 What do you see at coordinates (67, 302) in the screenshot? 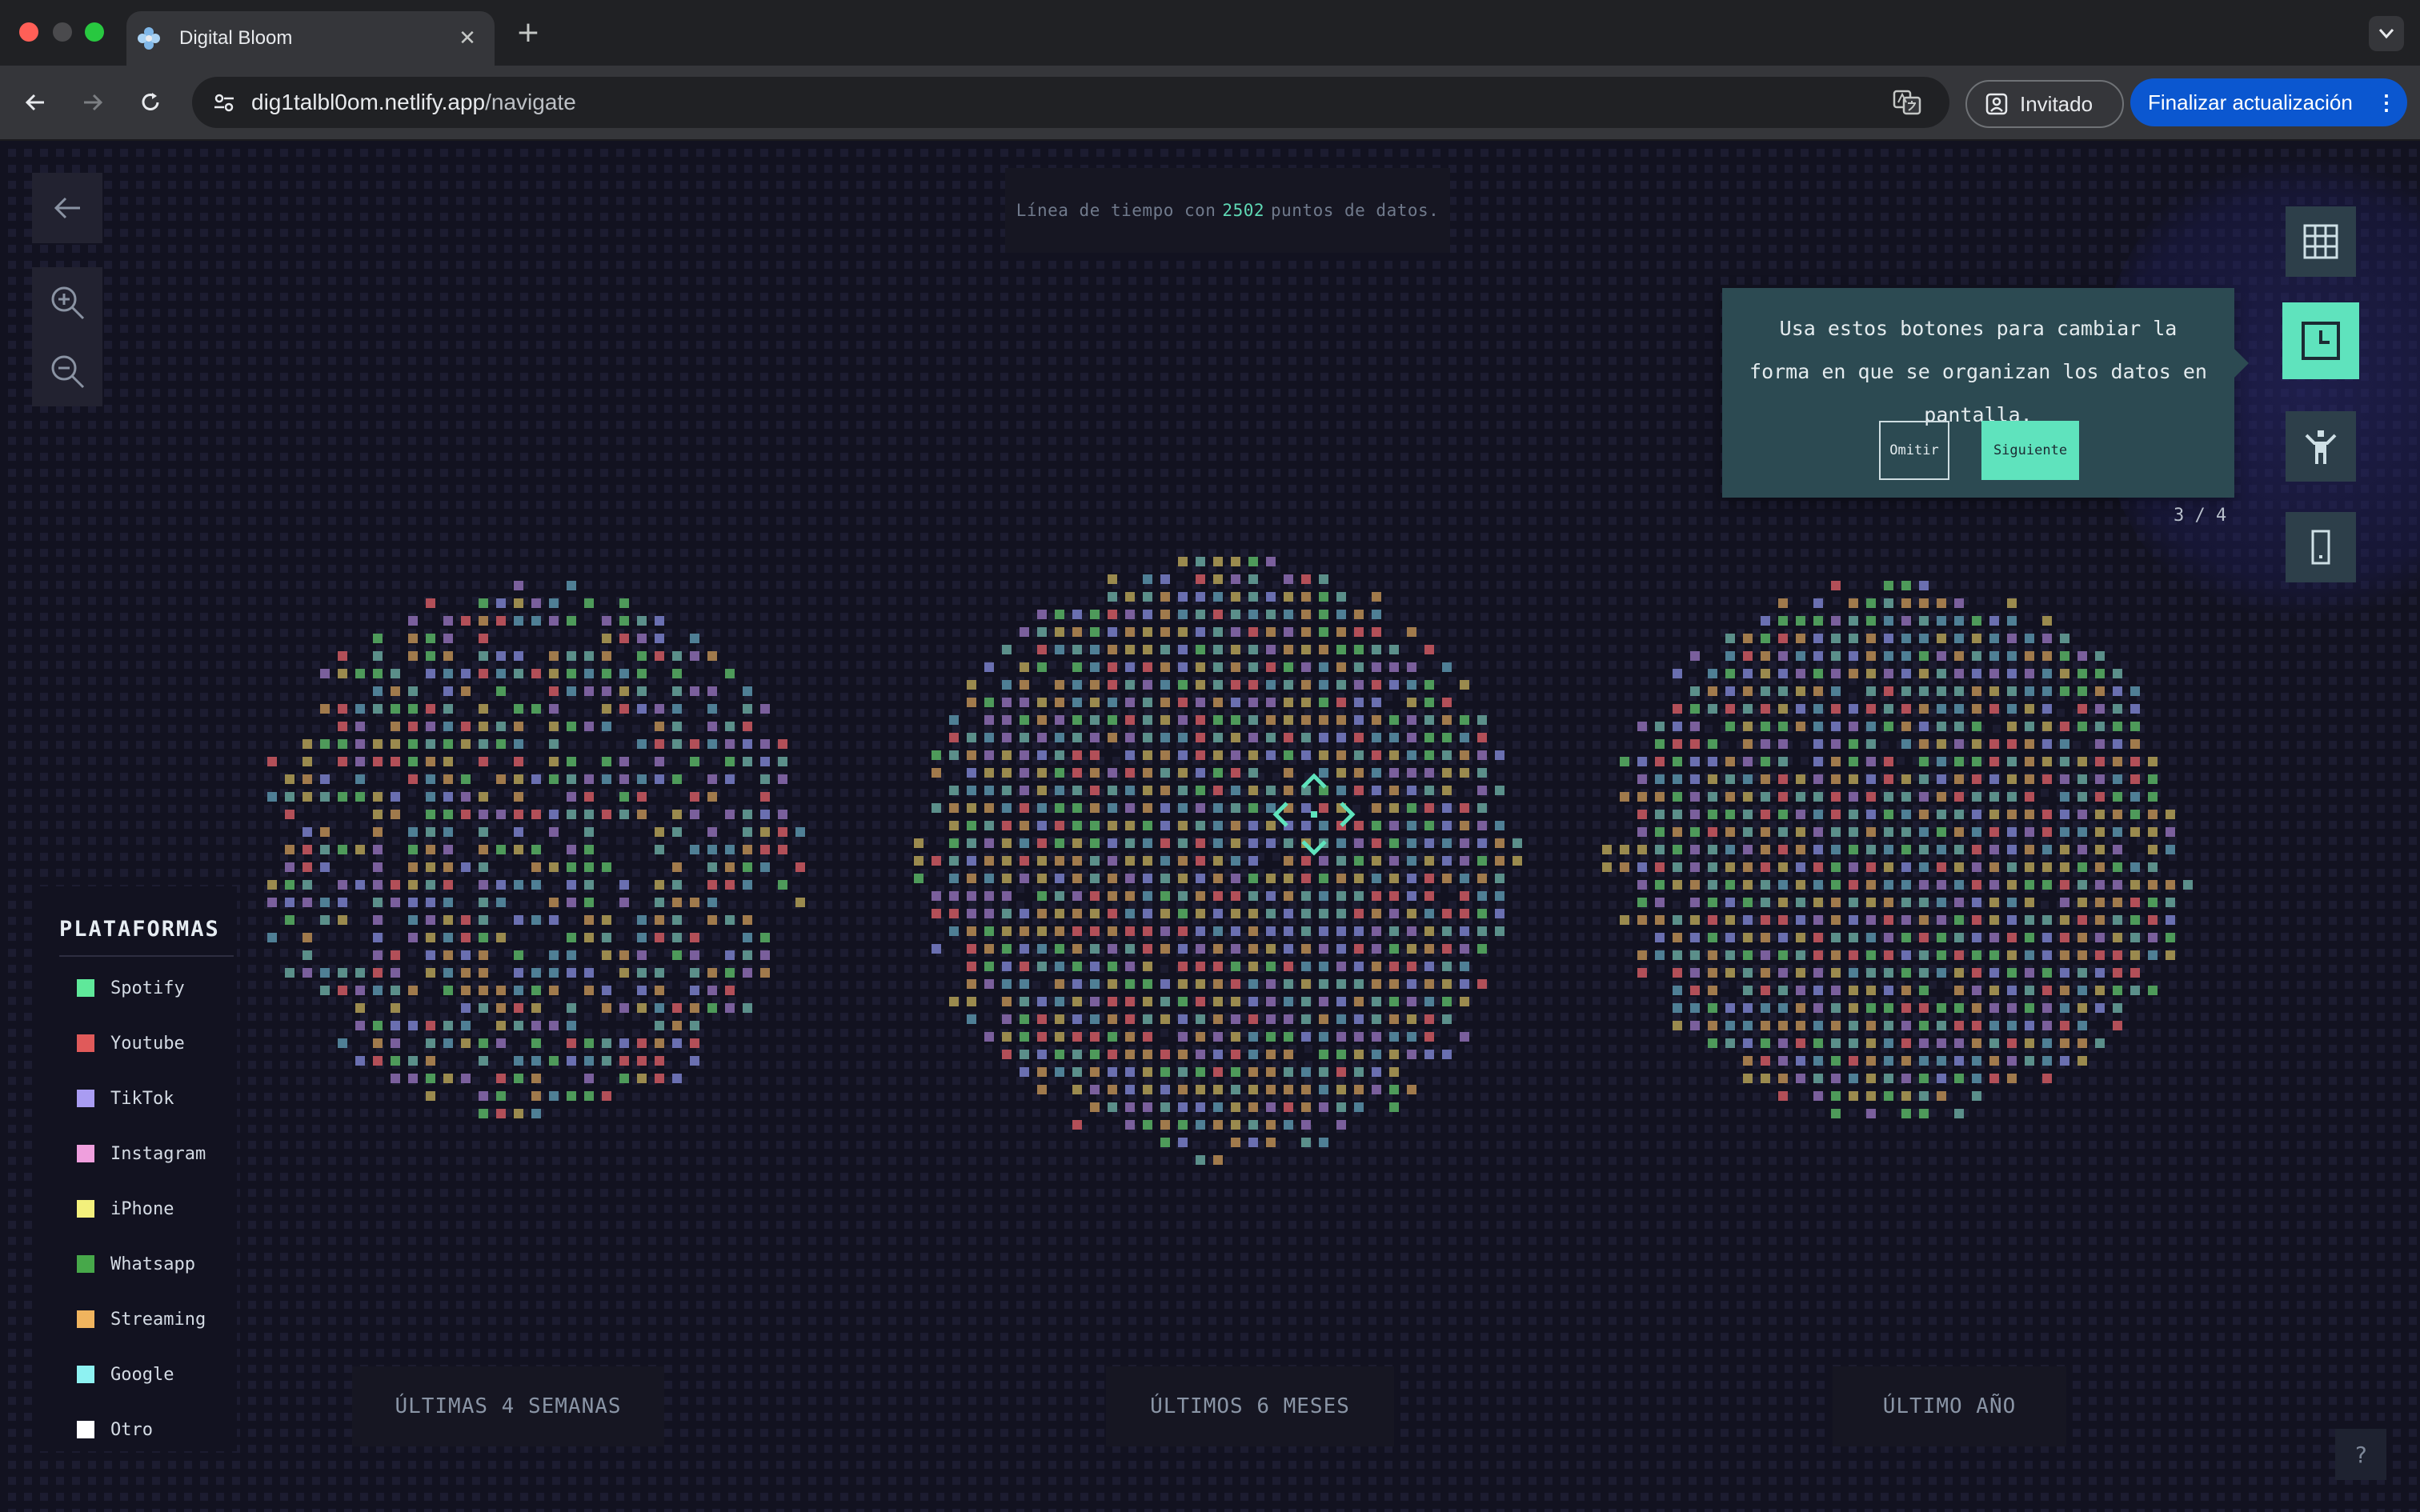
I see `zoom-in-button` at bounding box center [67, 302].